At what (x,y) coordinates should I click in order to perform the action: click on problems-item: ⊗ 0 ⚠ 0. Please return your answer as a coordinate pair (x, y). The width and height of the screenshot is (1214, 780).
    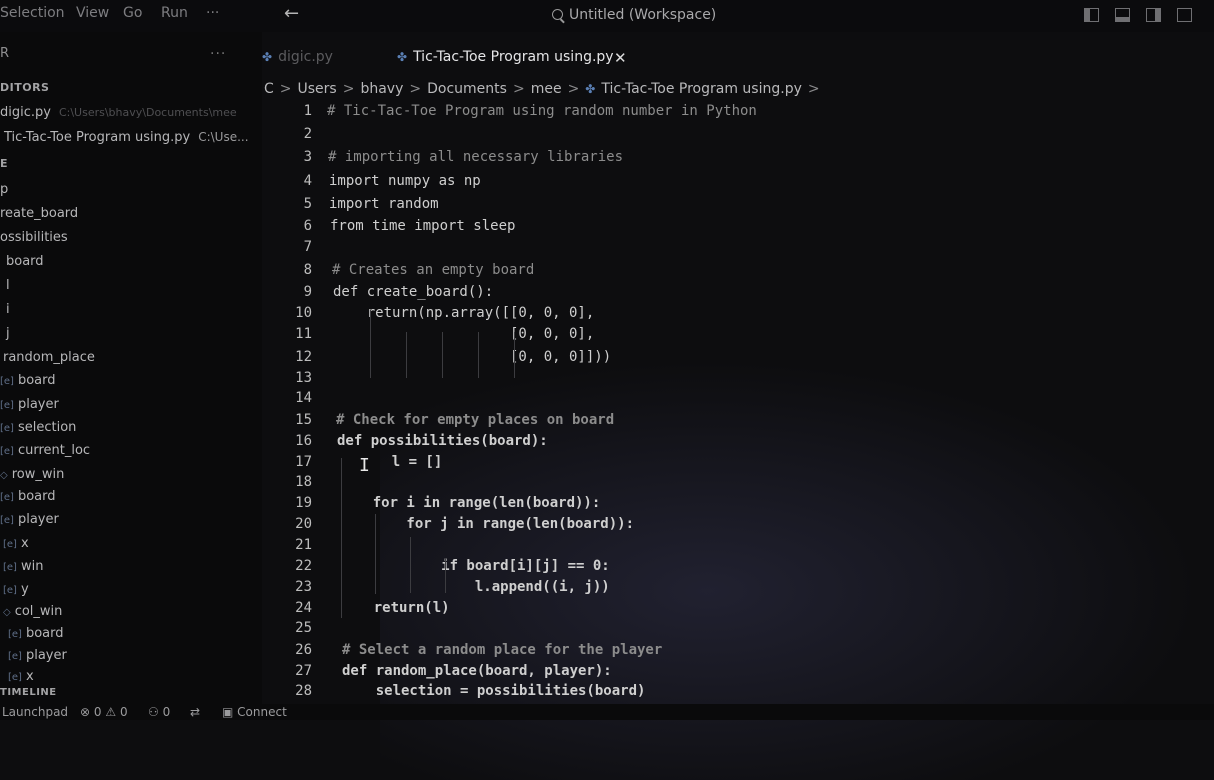
    Looking at the image, I should click on (104, 712).